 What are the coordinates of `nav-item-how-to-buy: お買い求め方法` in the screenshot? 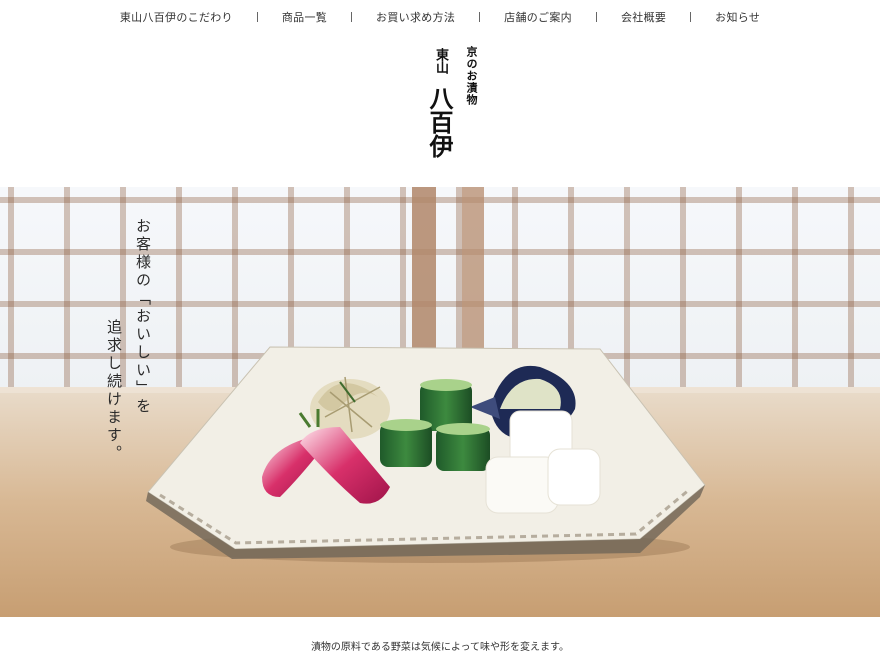 It's located at (415, 17).